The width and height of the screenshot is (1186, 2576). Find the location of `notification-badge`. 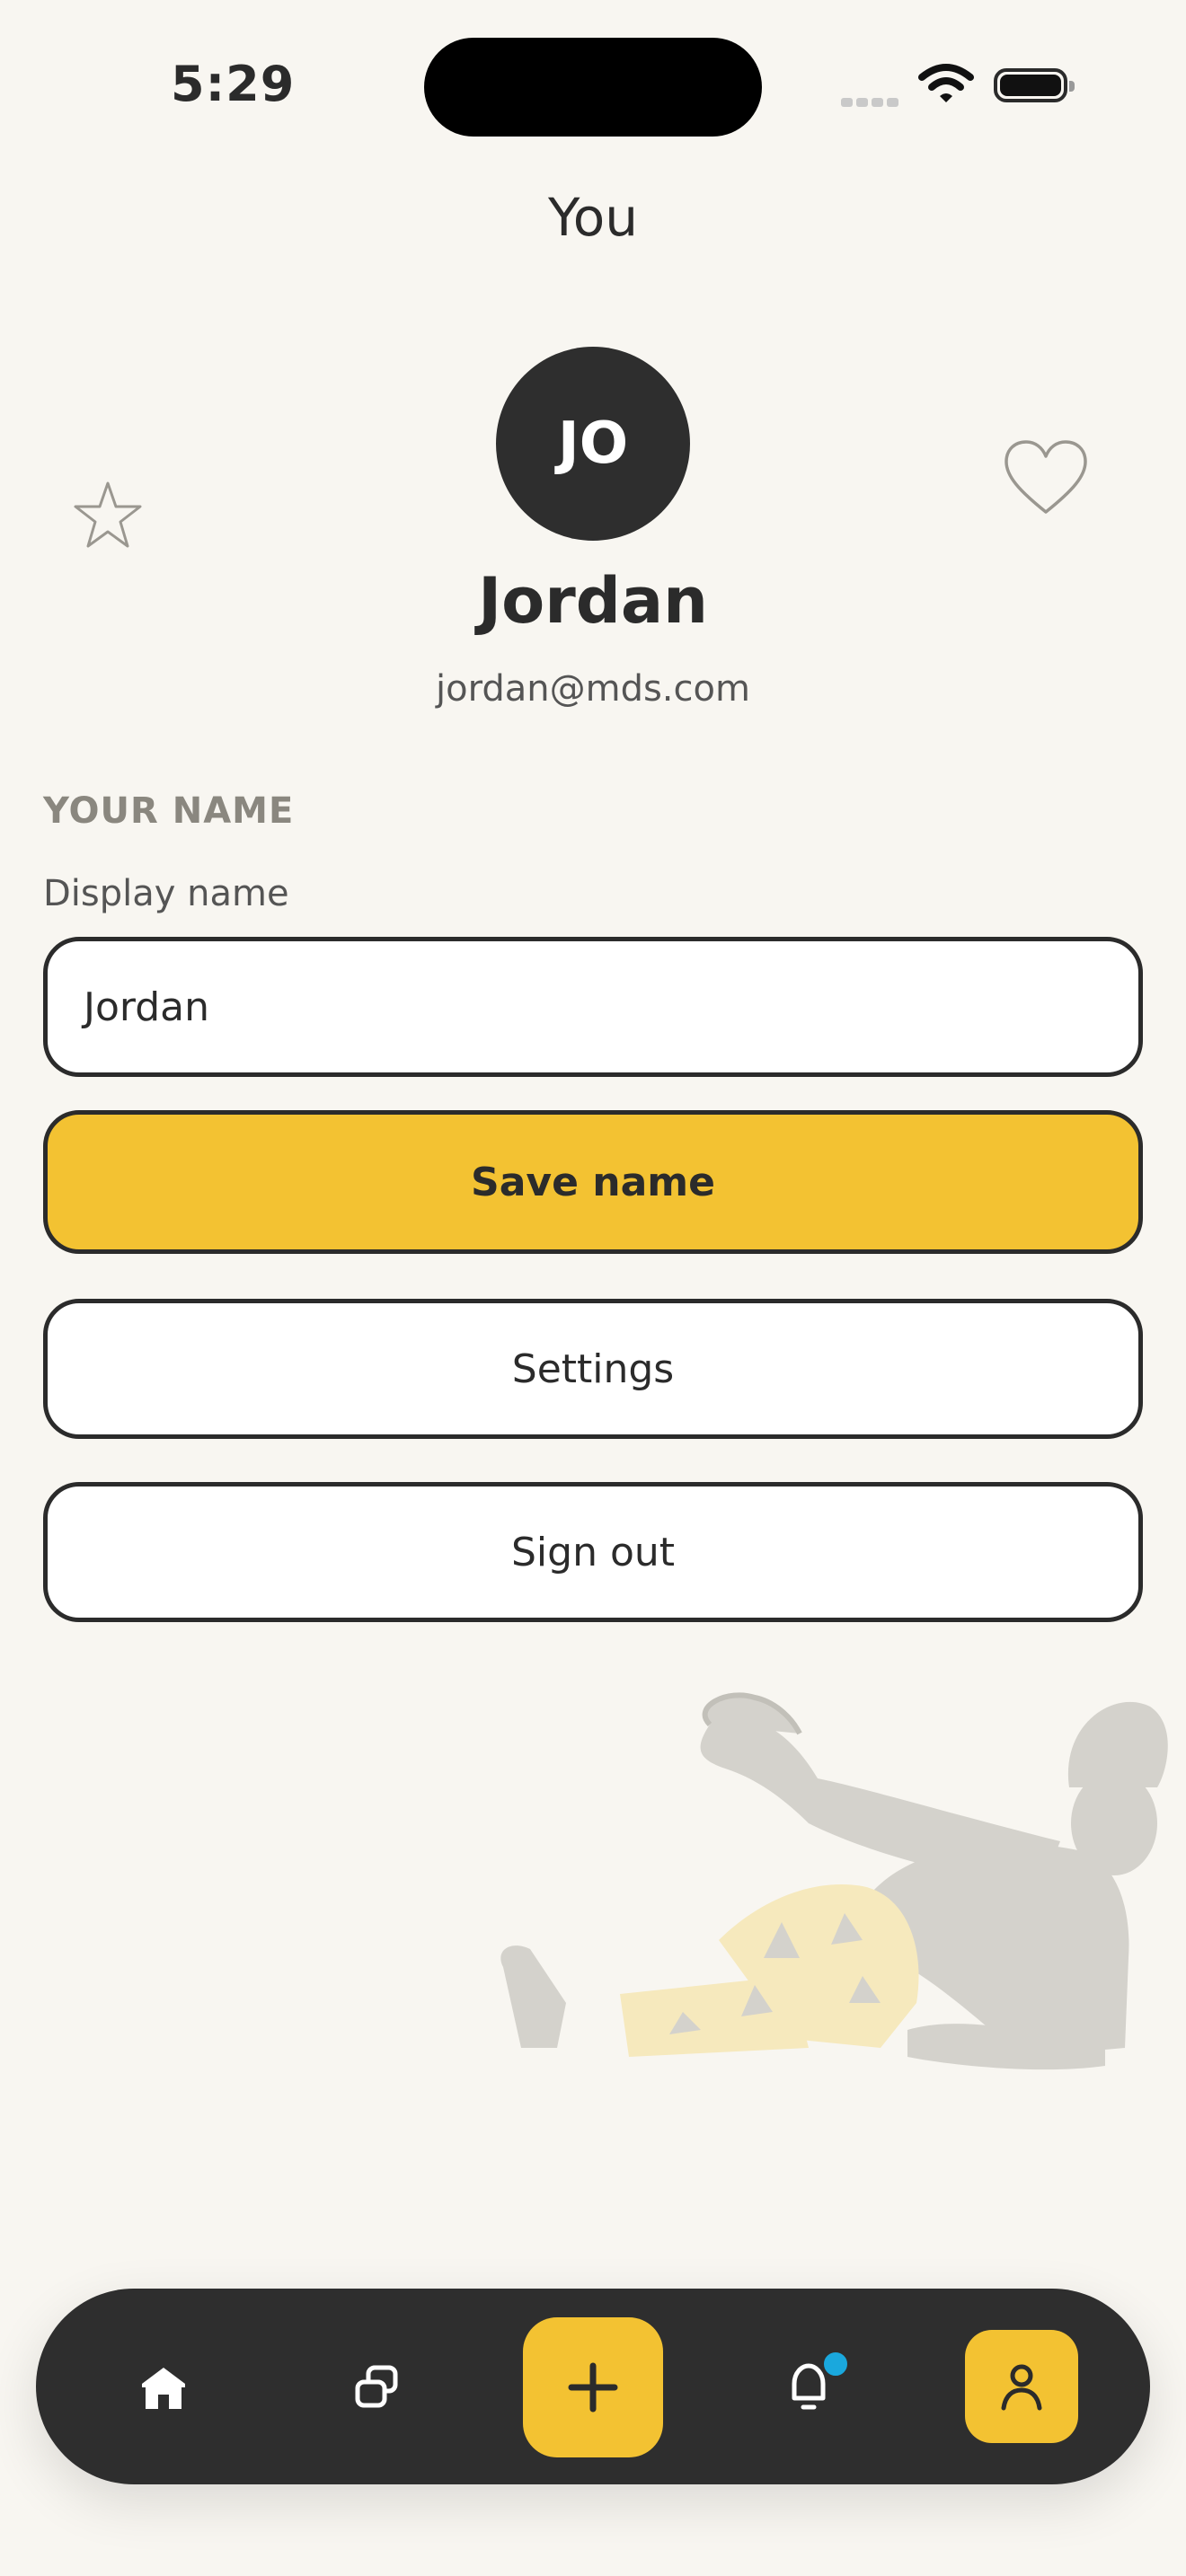

notification-badge is located at coordinates (835, 2364).